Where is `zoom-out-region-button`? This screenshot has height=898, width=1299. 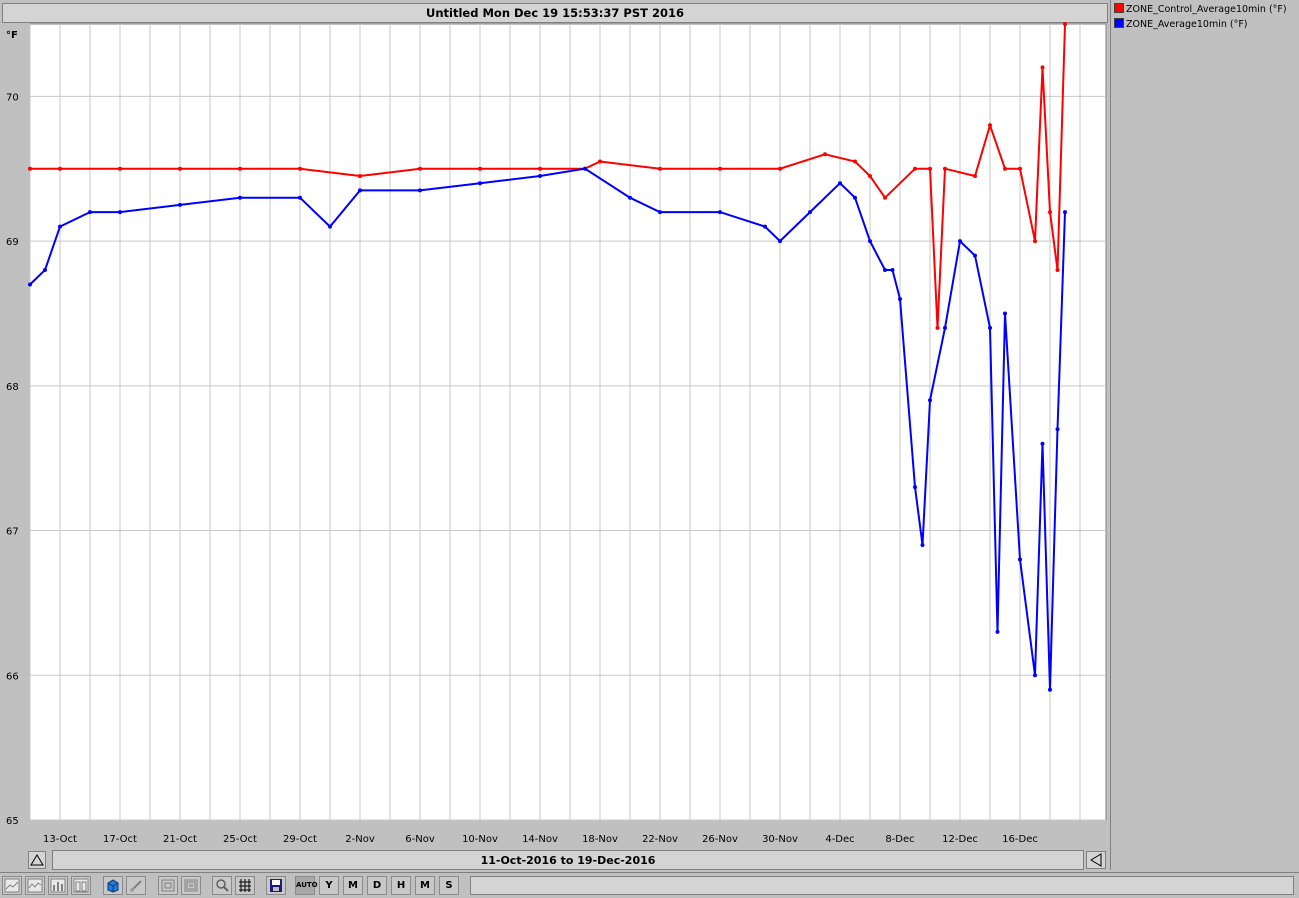 zoom-out-region-button is located at coordinates (191, 885).